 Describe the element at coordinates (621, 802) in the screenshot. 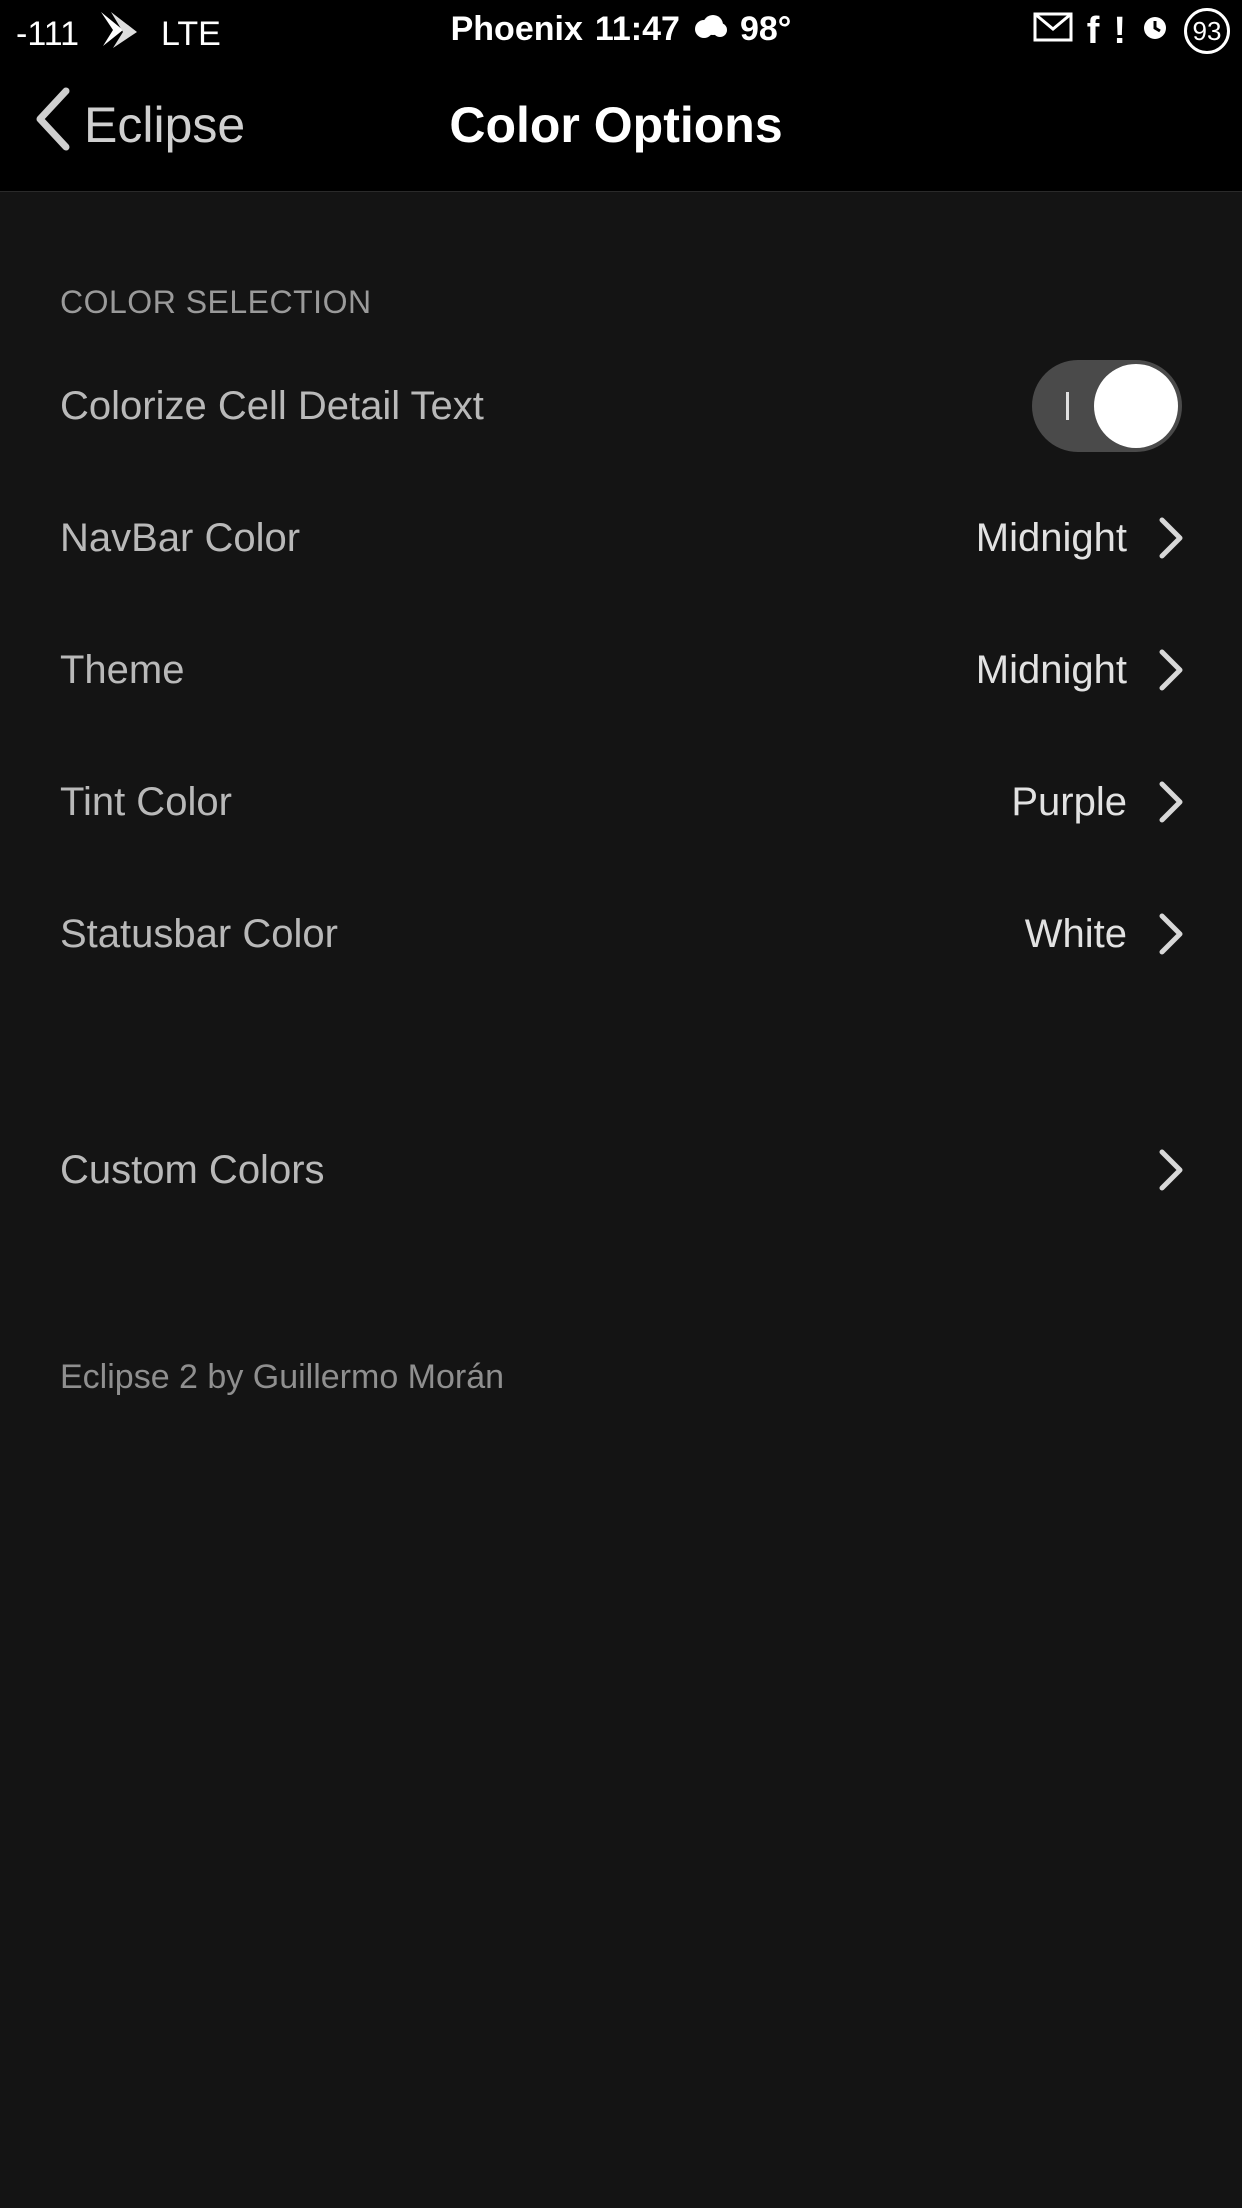

I see `row-tint-color: Tint Color Purple` at that location.